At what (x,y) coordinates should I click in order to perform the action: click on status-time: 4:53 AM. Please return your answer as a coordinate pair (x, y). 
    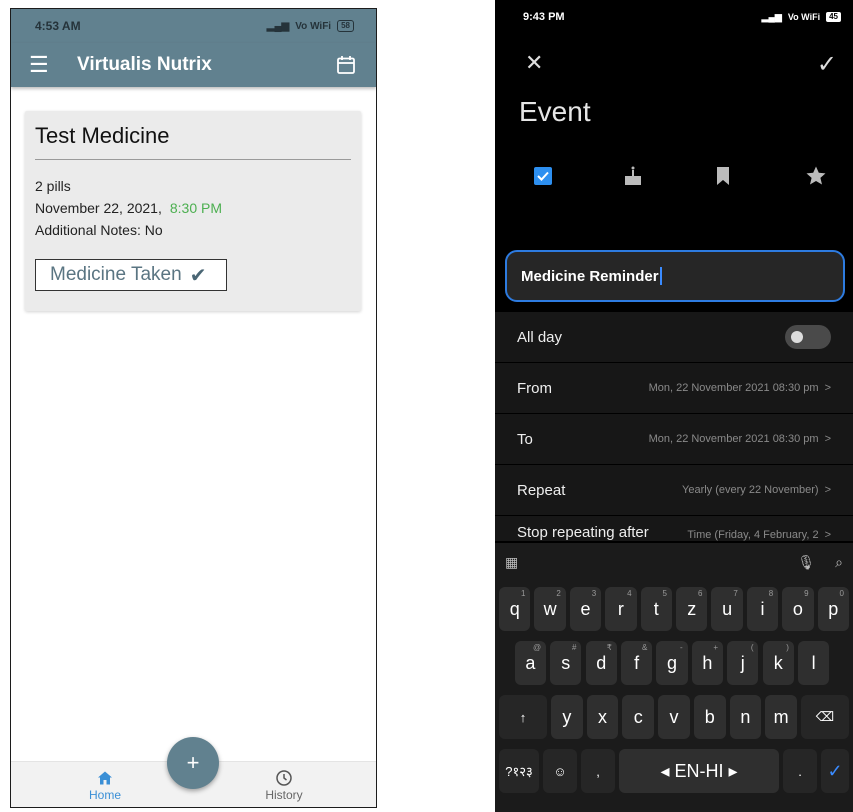
    Looking at the image, I should click on (58, 26).